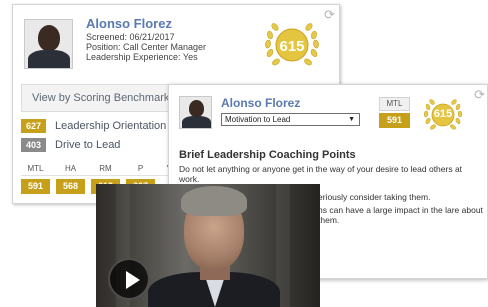 The image size is (488, 307). Describe the element at coordinates (33, 126) in the screenshot. I see `score-badge: 627` at that location.